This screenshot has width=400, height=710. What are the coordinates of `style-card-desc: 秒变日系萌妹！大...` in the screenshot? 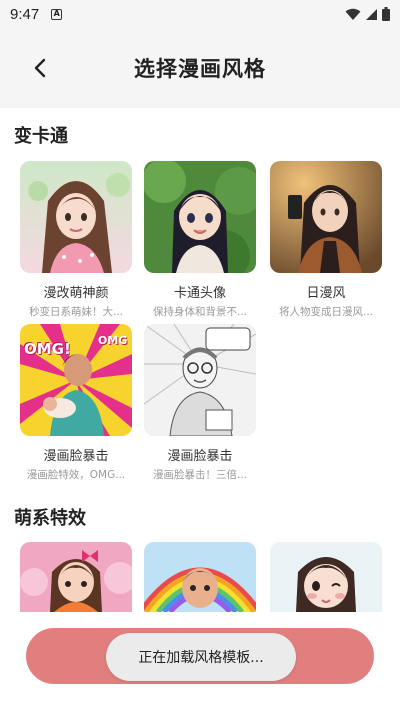 It's located at (75, 312).